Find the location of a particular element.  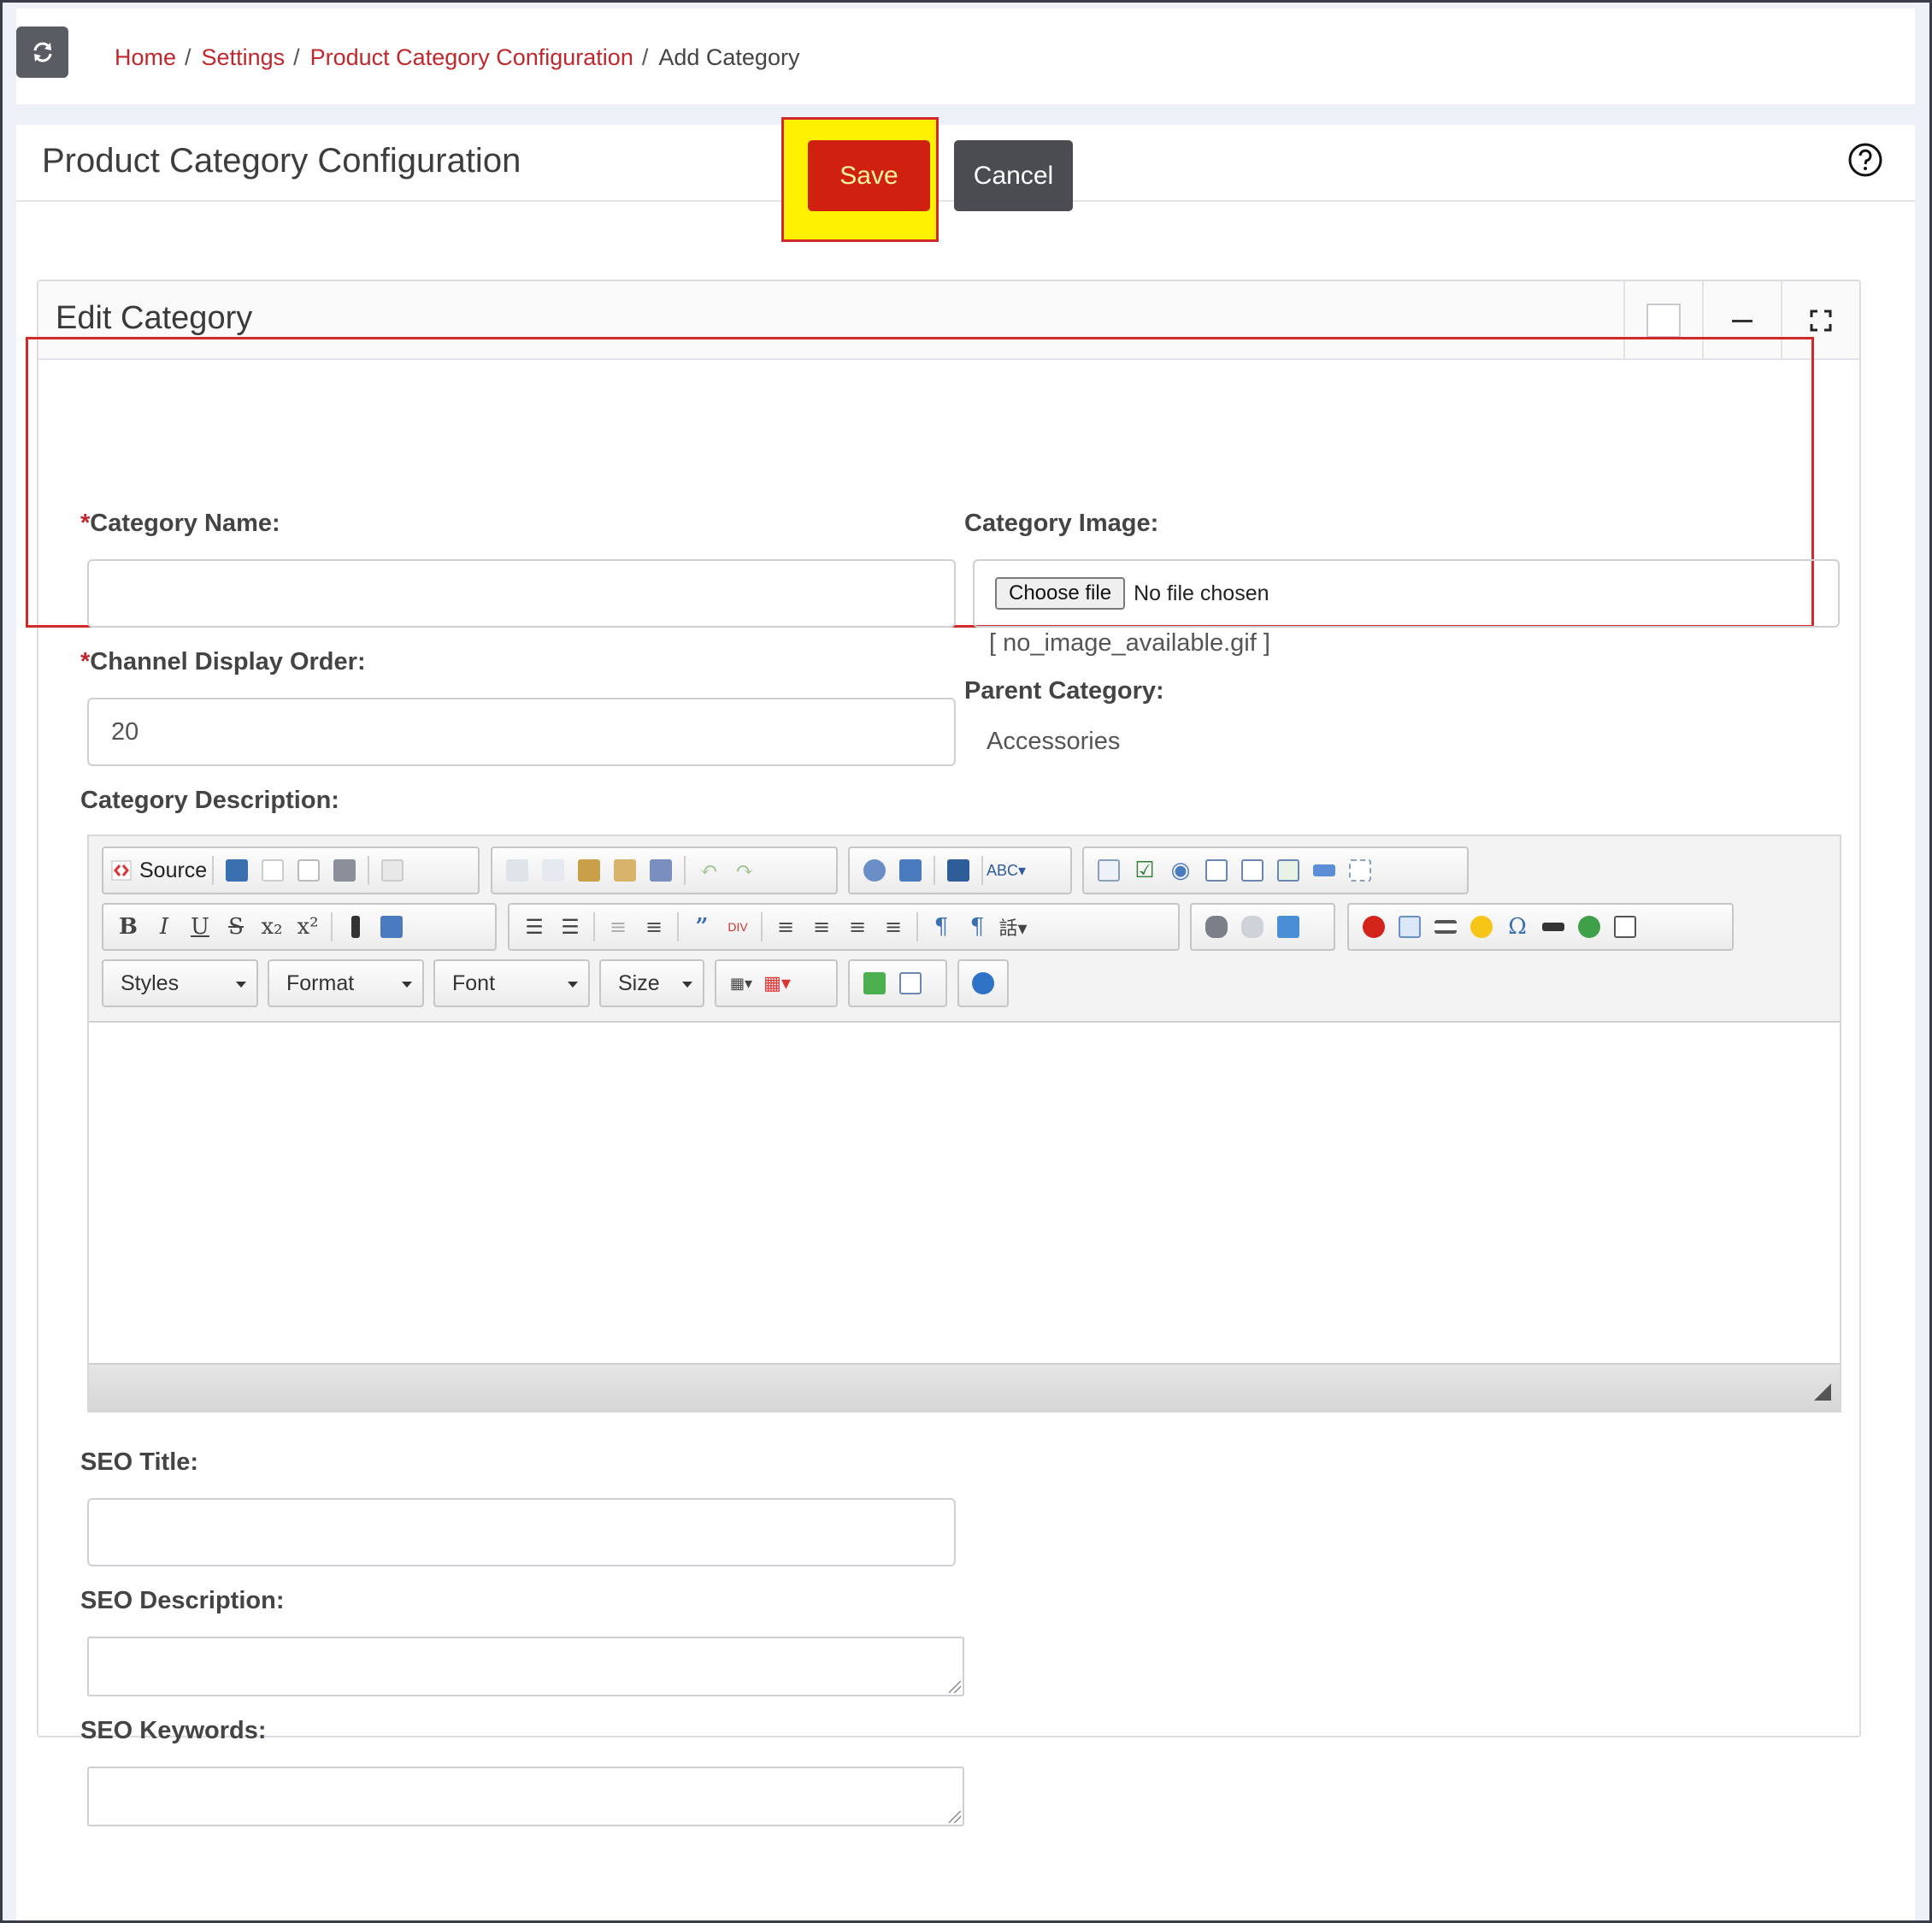

font-dropdown: Font is located at coordinates (511, 983).